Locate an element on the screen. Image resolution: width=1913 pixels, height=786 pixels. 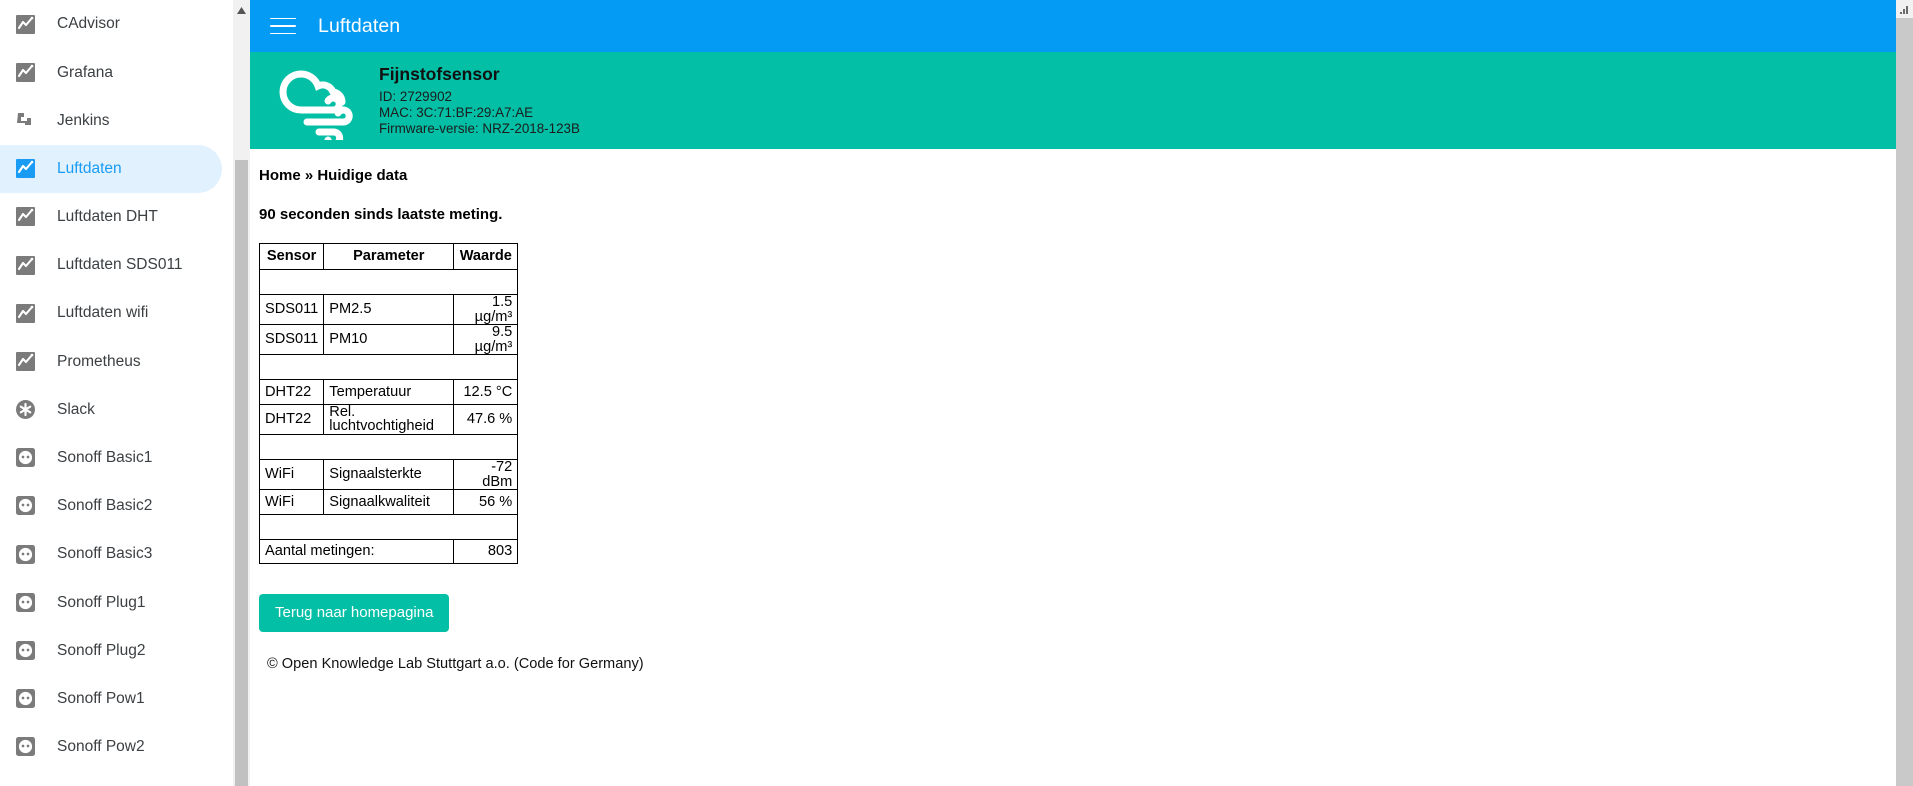
sidebar-item-label: Jenkins is located at coordinates (83, 120).